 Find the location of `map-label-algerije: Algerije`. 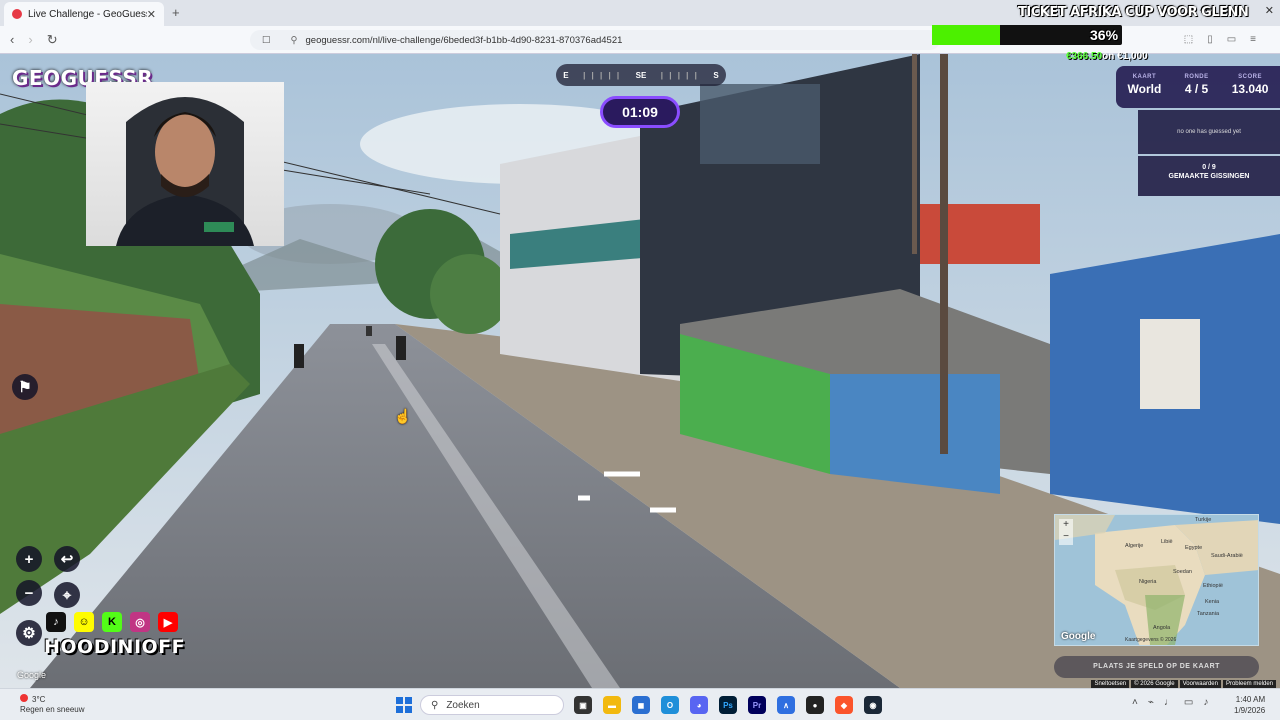

map-label-algerije: Algerije is located at coordinates (1134, 546).